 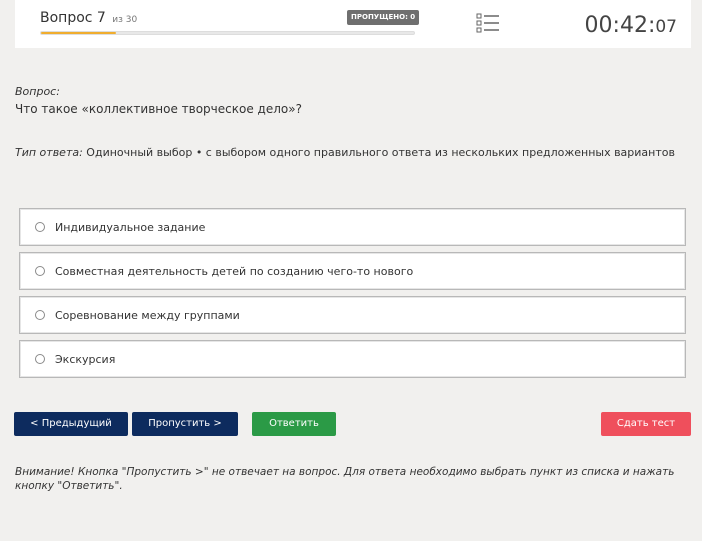 I want to click on previous-button: < Предыдущий, so click(x=71, y=424).